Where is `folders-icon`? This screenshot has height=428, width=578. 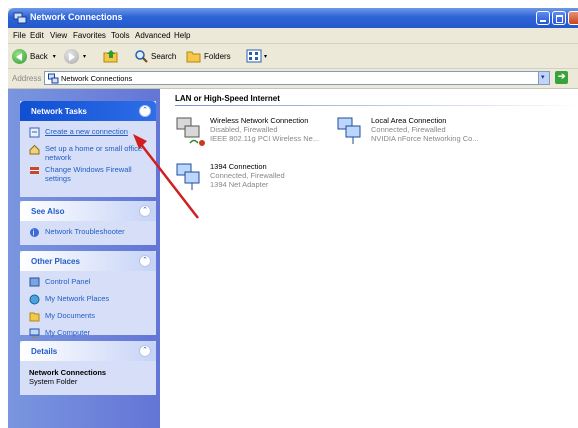 folders-icon is located at coordinates (193, 57).